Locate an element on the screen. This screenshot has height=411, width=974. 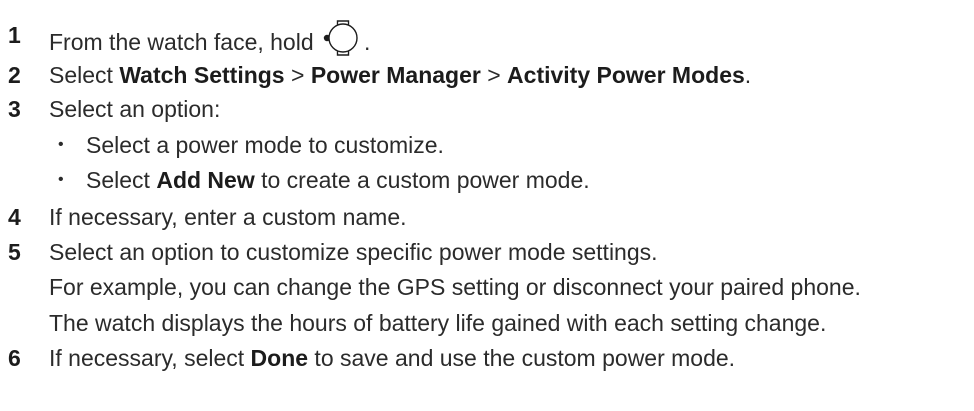
watch-button-icon is located at coordinates (343, 41).